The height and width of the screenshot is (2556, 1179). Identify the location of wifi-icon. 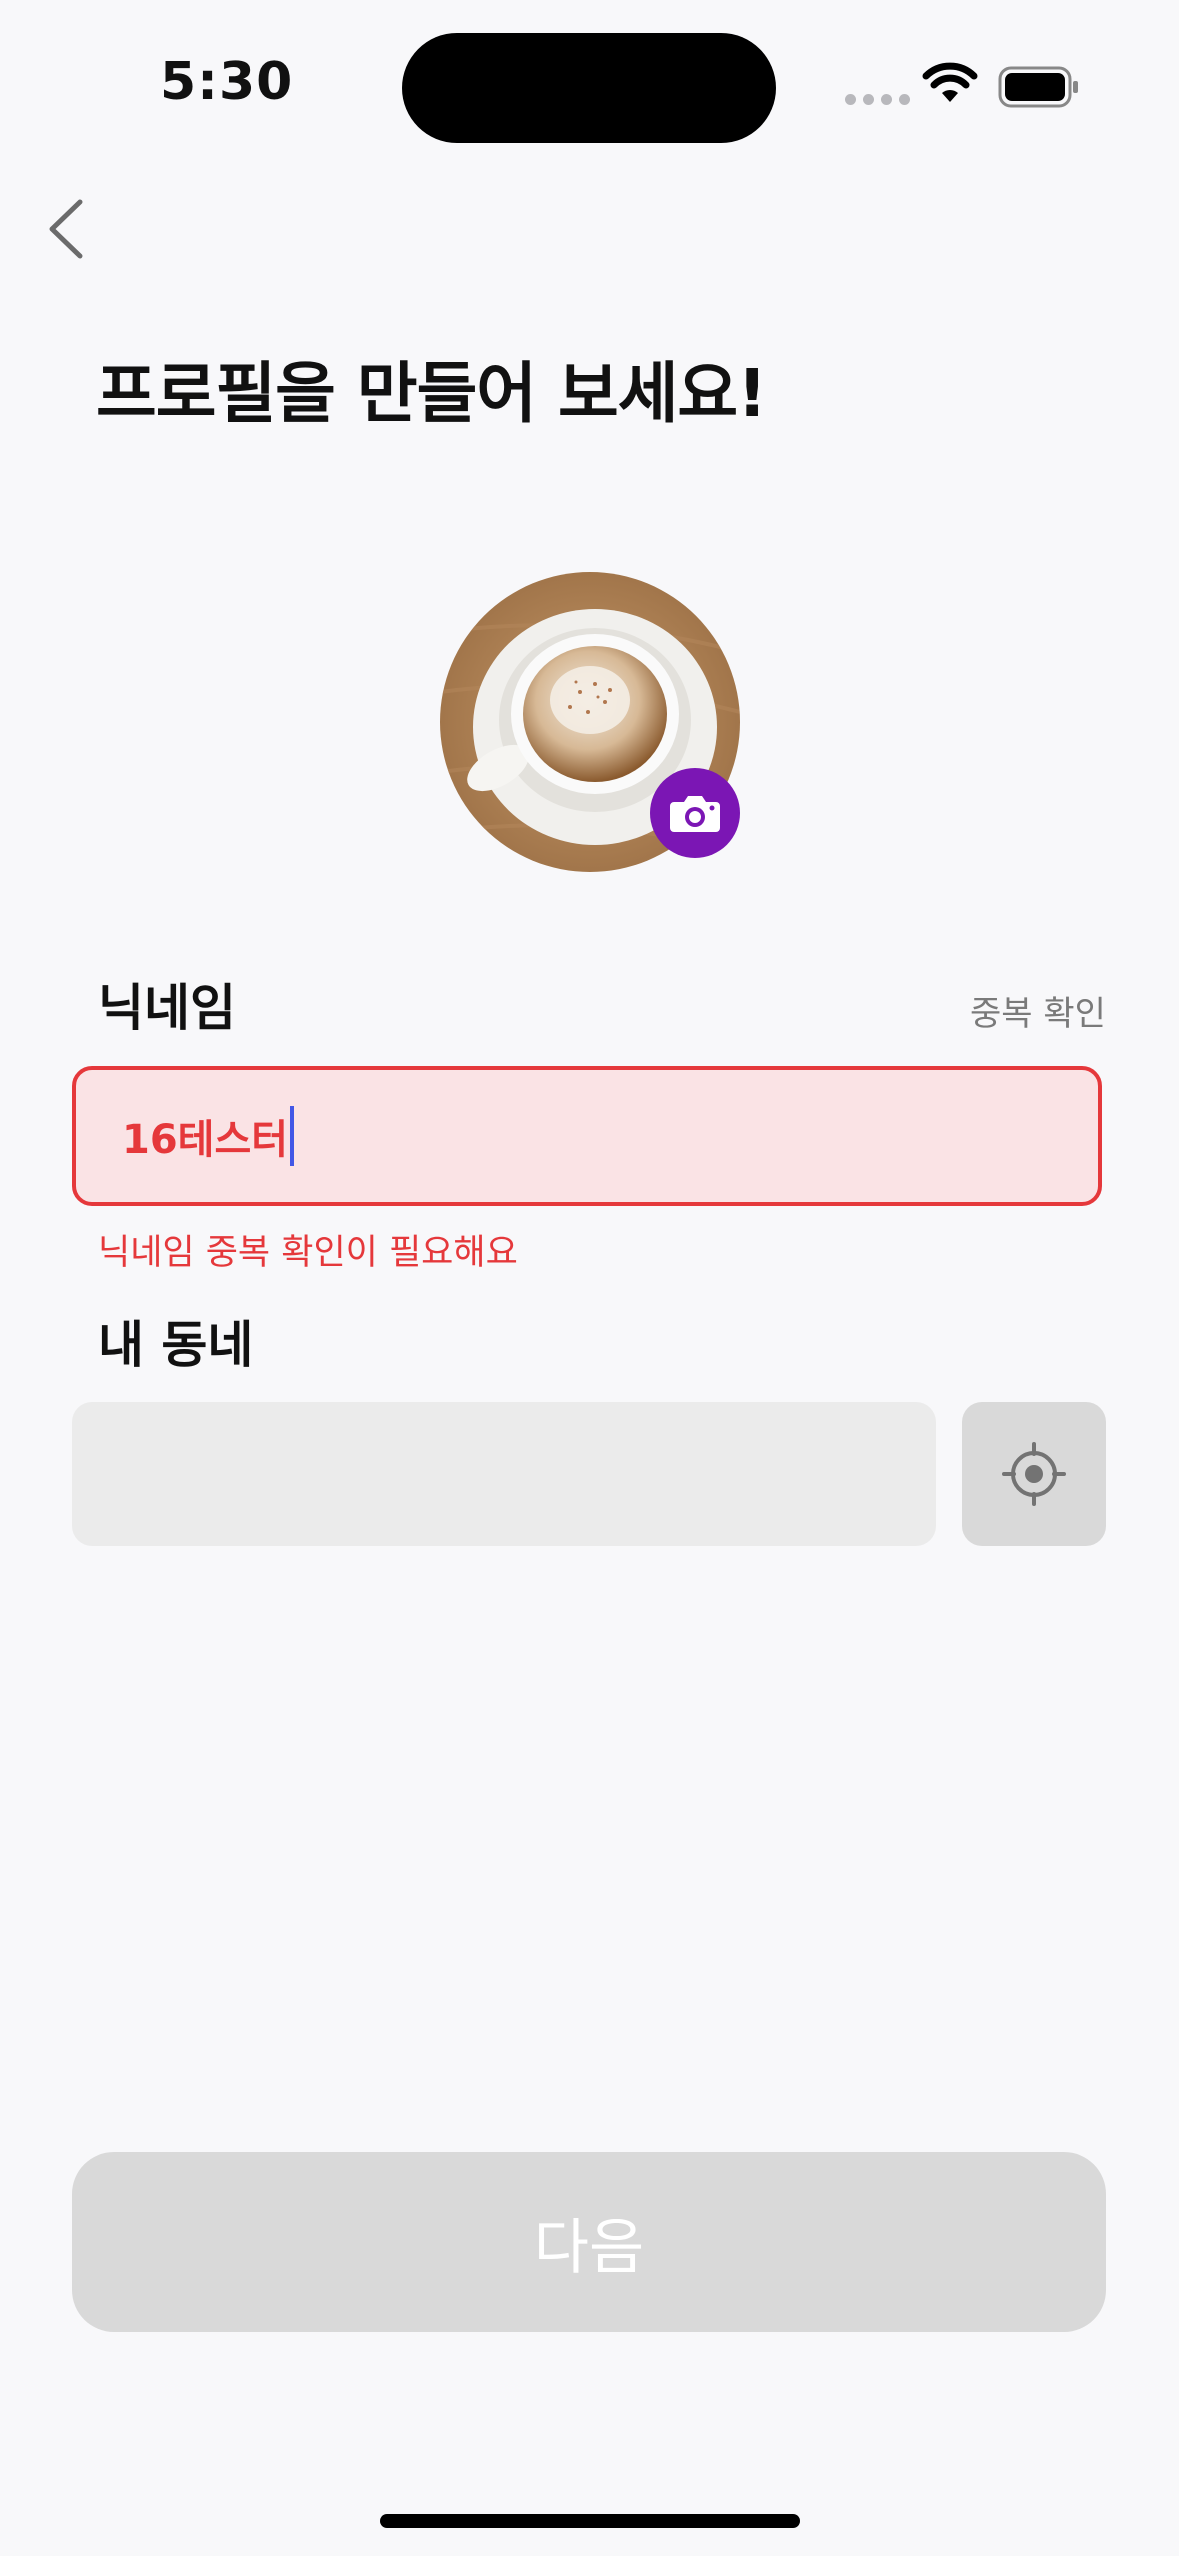
(950, 82).